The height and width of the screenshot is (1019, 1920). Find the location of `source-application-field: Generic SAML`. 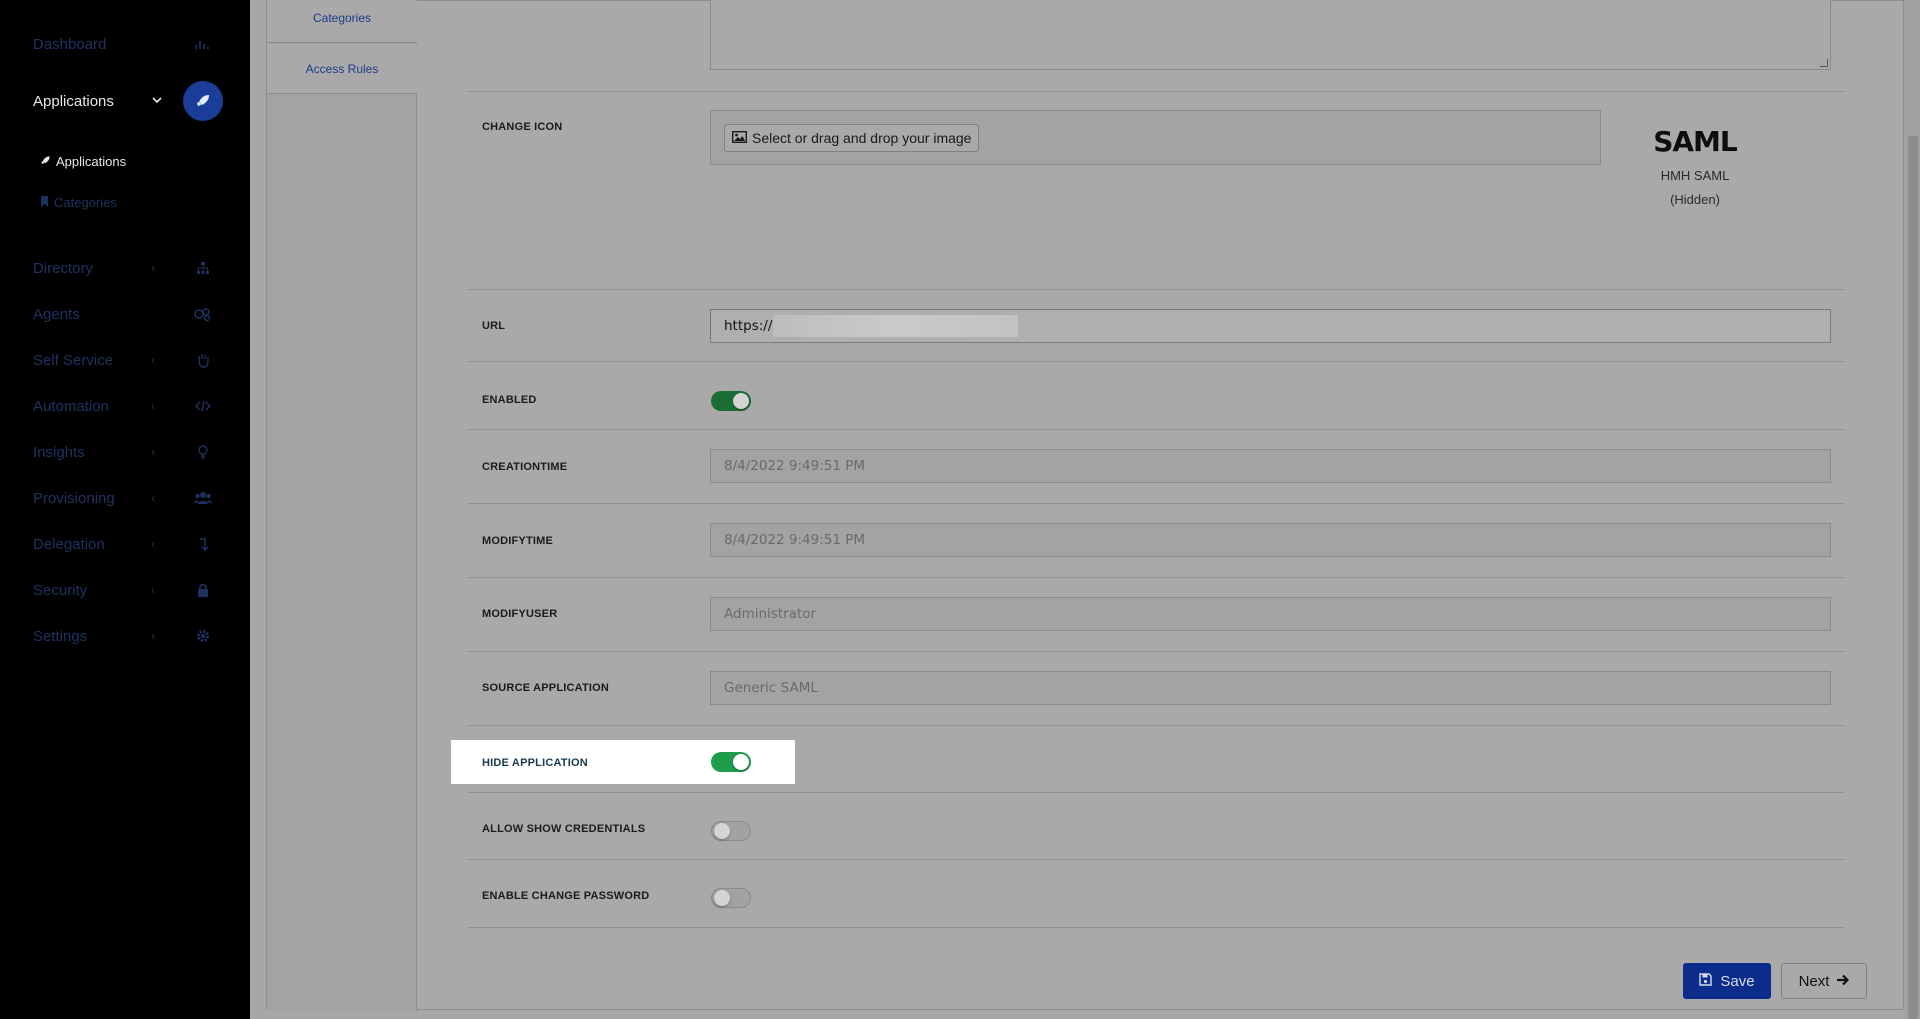

source-application-field: Generic SAML is located at coordinates (1270, 688).